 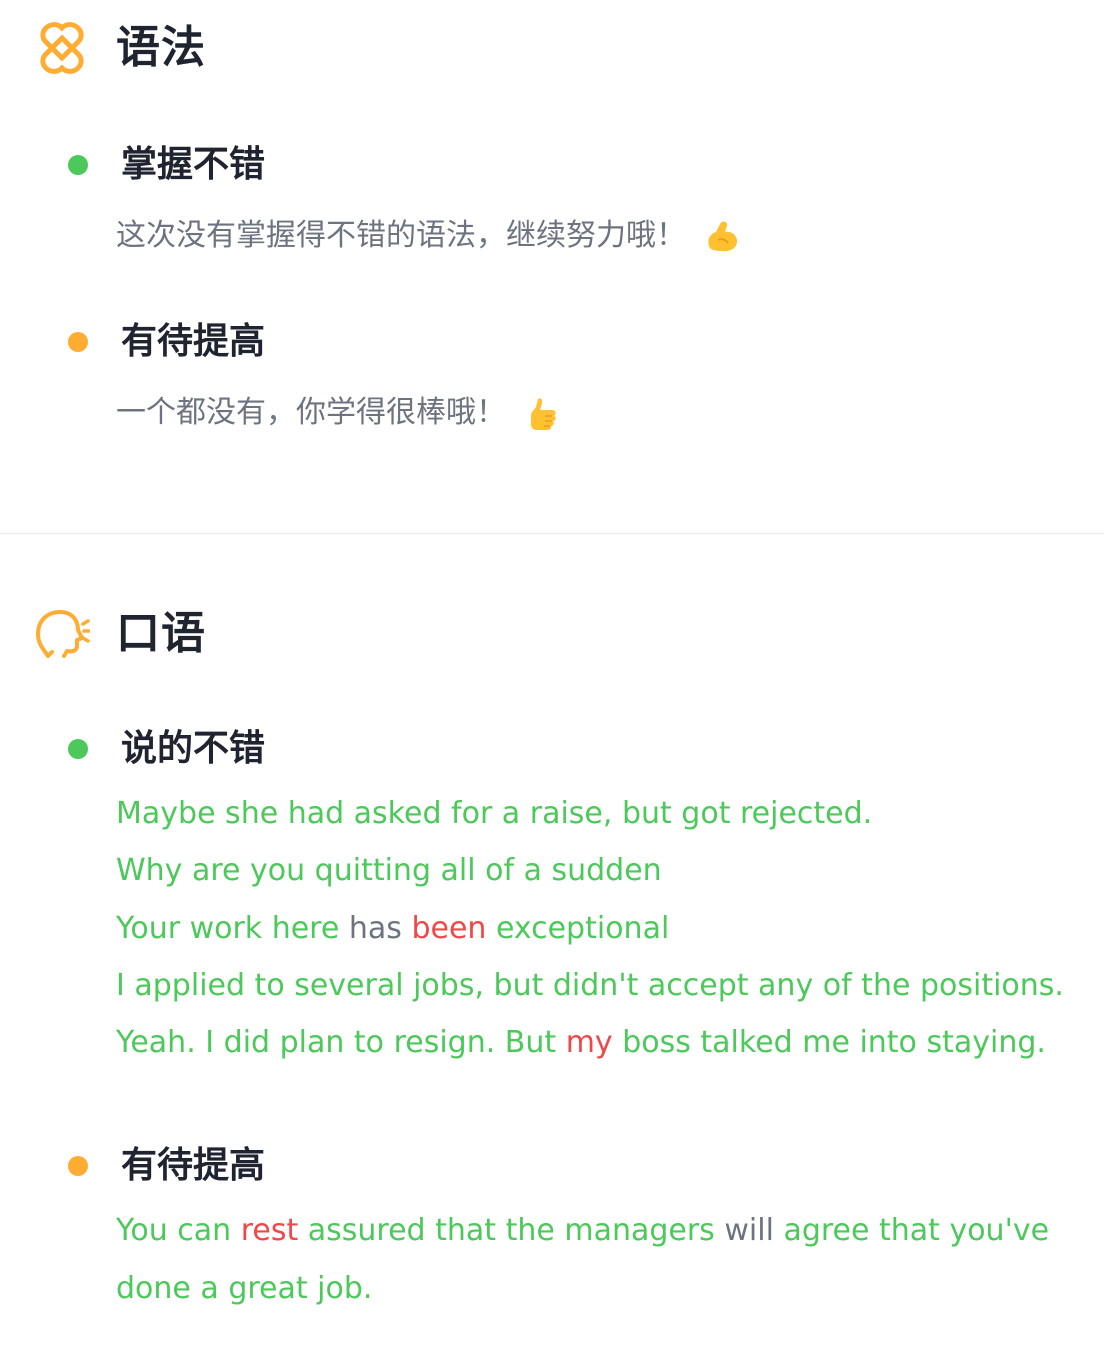 I want to click on correct-word: assured that the managers, so click(x=516, y=1230).